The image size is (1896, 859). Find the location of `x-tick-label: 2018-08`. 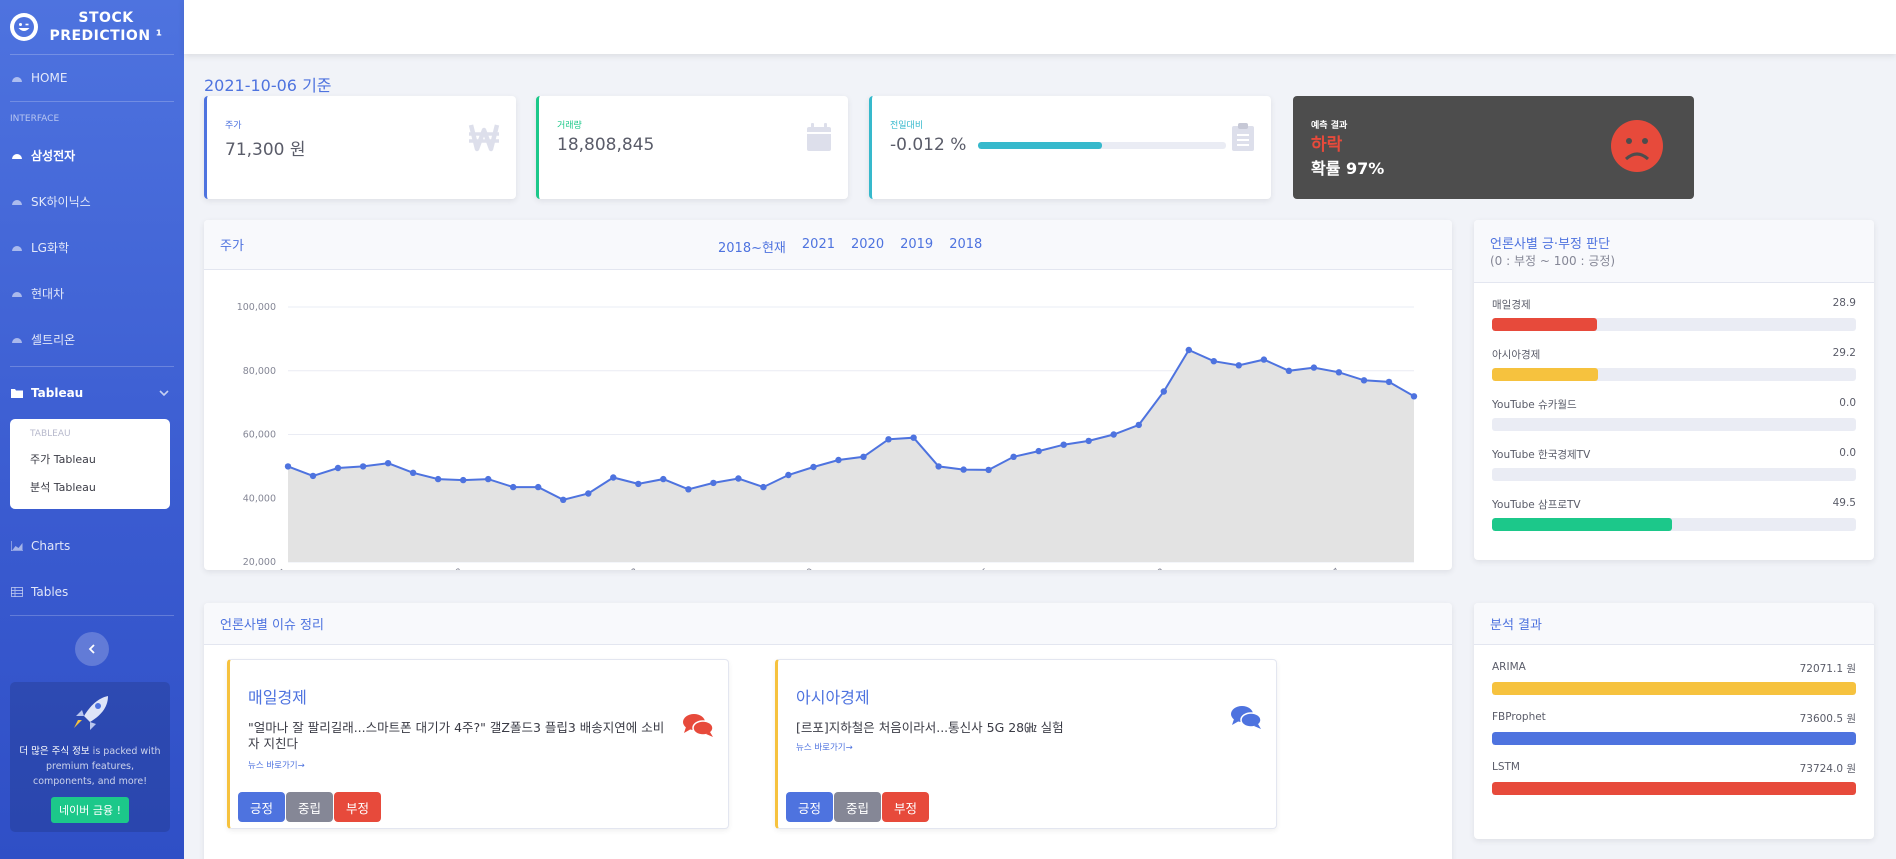

x-tick-label: 2018-08 is located at coordinates (448, 568).